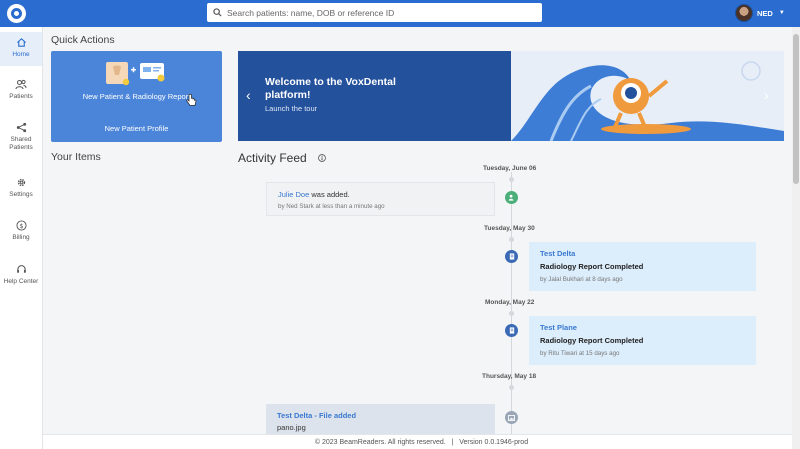  I want to click on banner-illustration, so click(647, 96).